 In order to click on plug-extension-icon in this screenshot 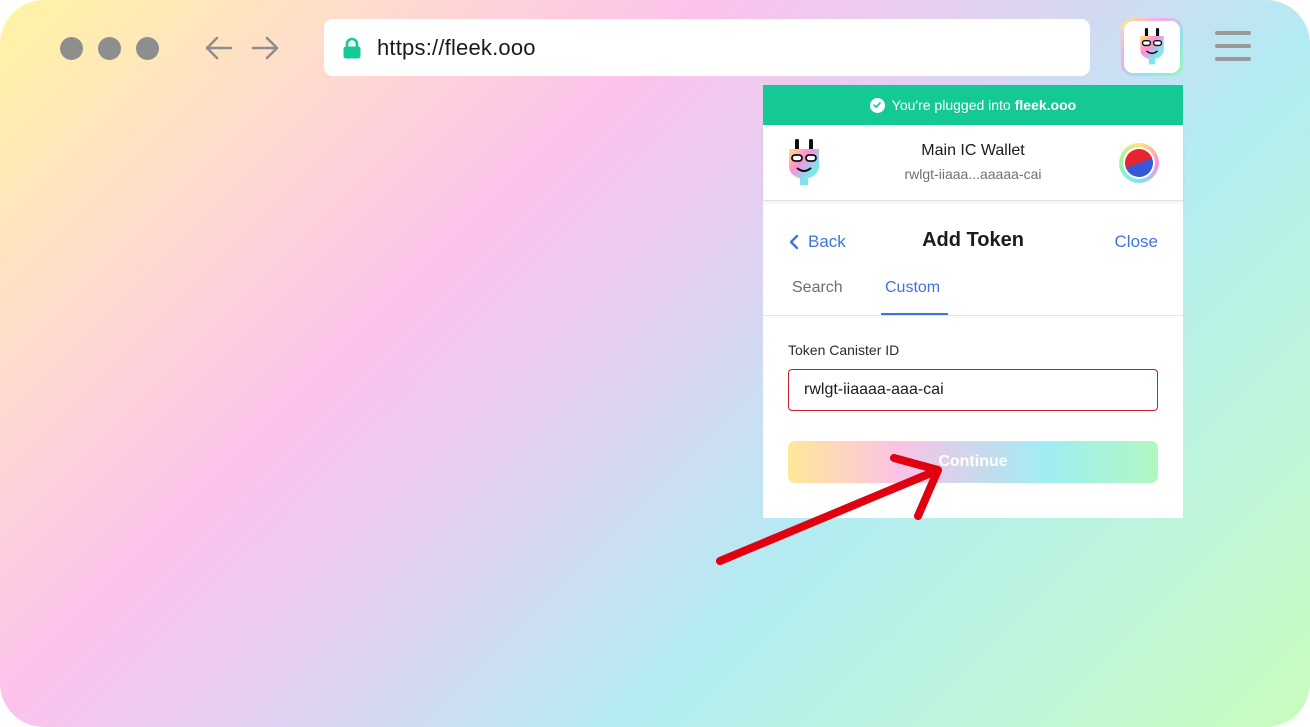, I will do `click(1152, 46)`.